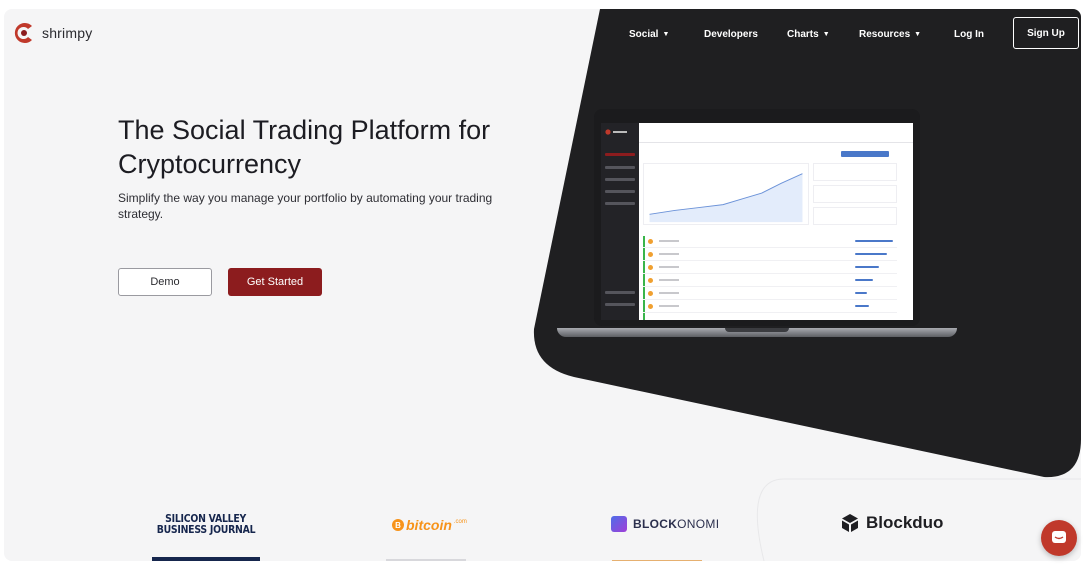 The height and width of the screenshot is (564, 1083). I want to click on app-topbar, so click(776, 133).